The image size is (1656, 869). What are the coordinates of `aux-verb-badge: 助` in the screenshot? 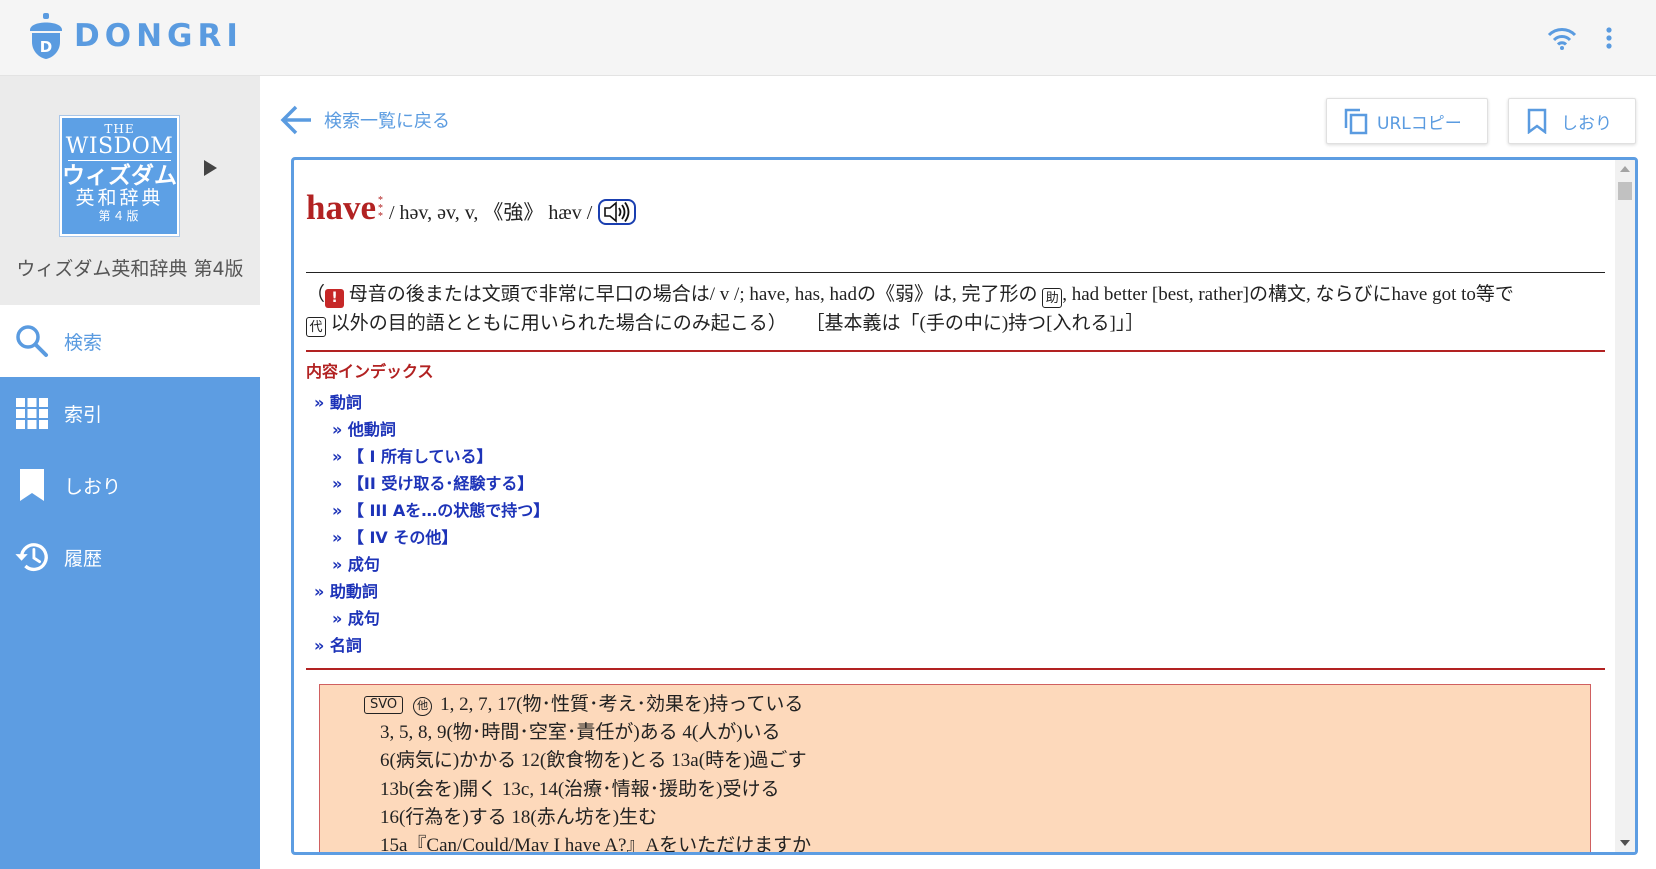 It's located at (1052, 298).